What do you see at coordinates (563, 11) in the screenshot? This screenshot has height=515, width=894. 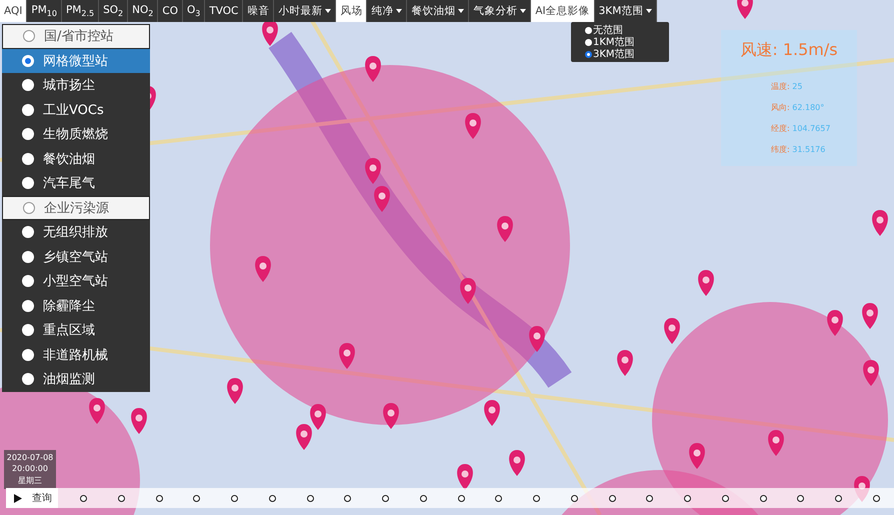 I see `toolbar-tab: AI全息影像` at bounding box center [563, 11].